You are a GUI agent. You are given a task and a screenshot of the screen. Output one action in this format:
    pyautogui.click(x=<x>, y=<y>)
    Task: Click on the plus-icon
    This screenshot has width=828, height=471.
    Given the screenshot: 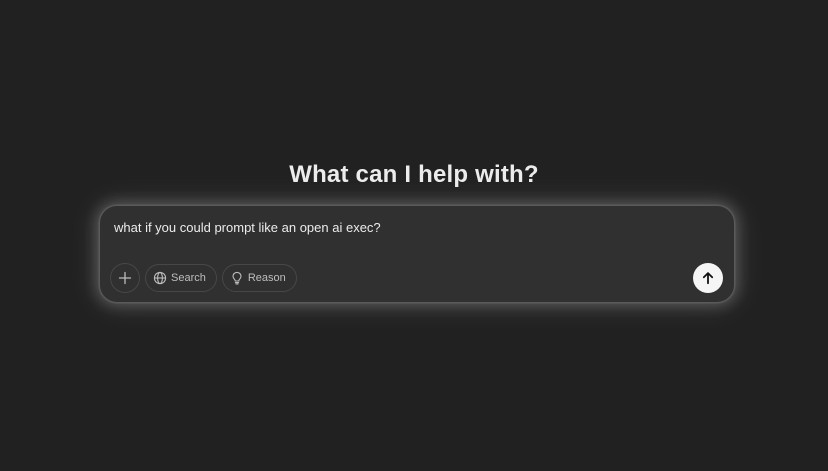 What is the action you would take?
    pyautogui.click(x=125, y=278)
    